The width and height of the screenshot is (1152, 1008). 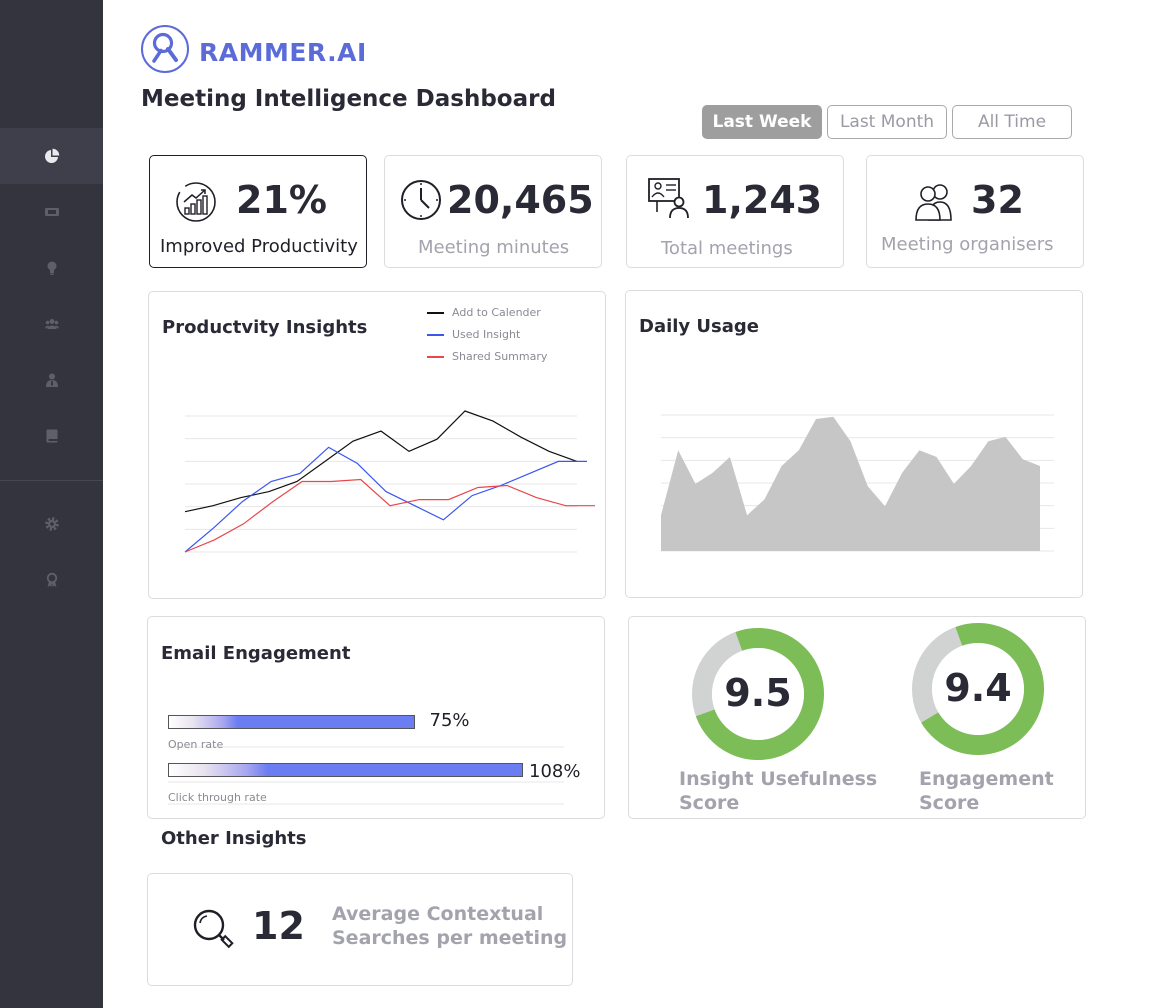 What do you see at coordinates (727, 248) in the screenshot?
I see `stat-label: Total meetings` at bounding box center [727, 248].